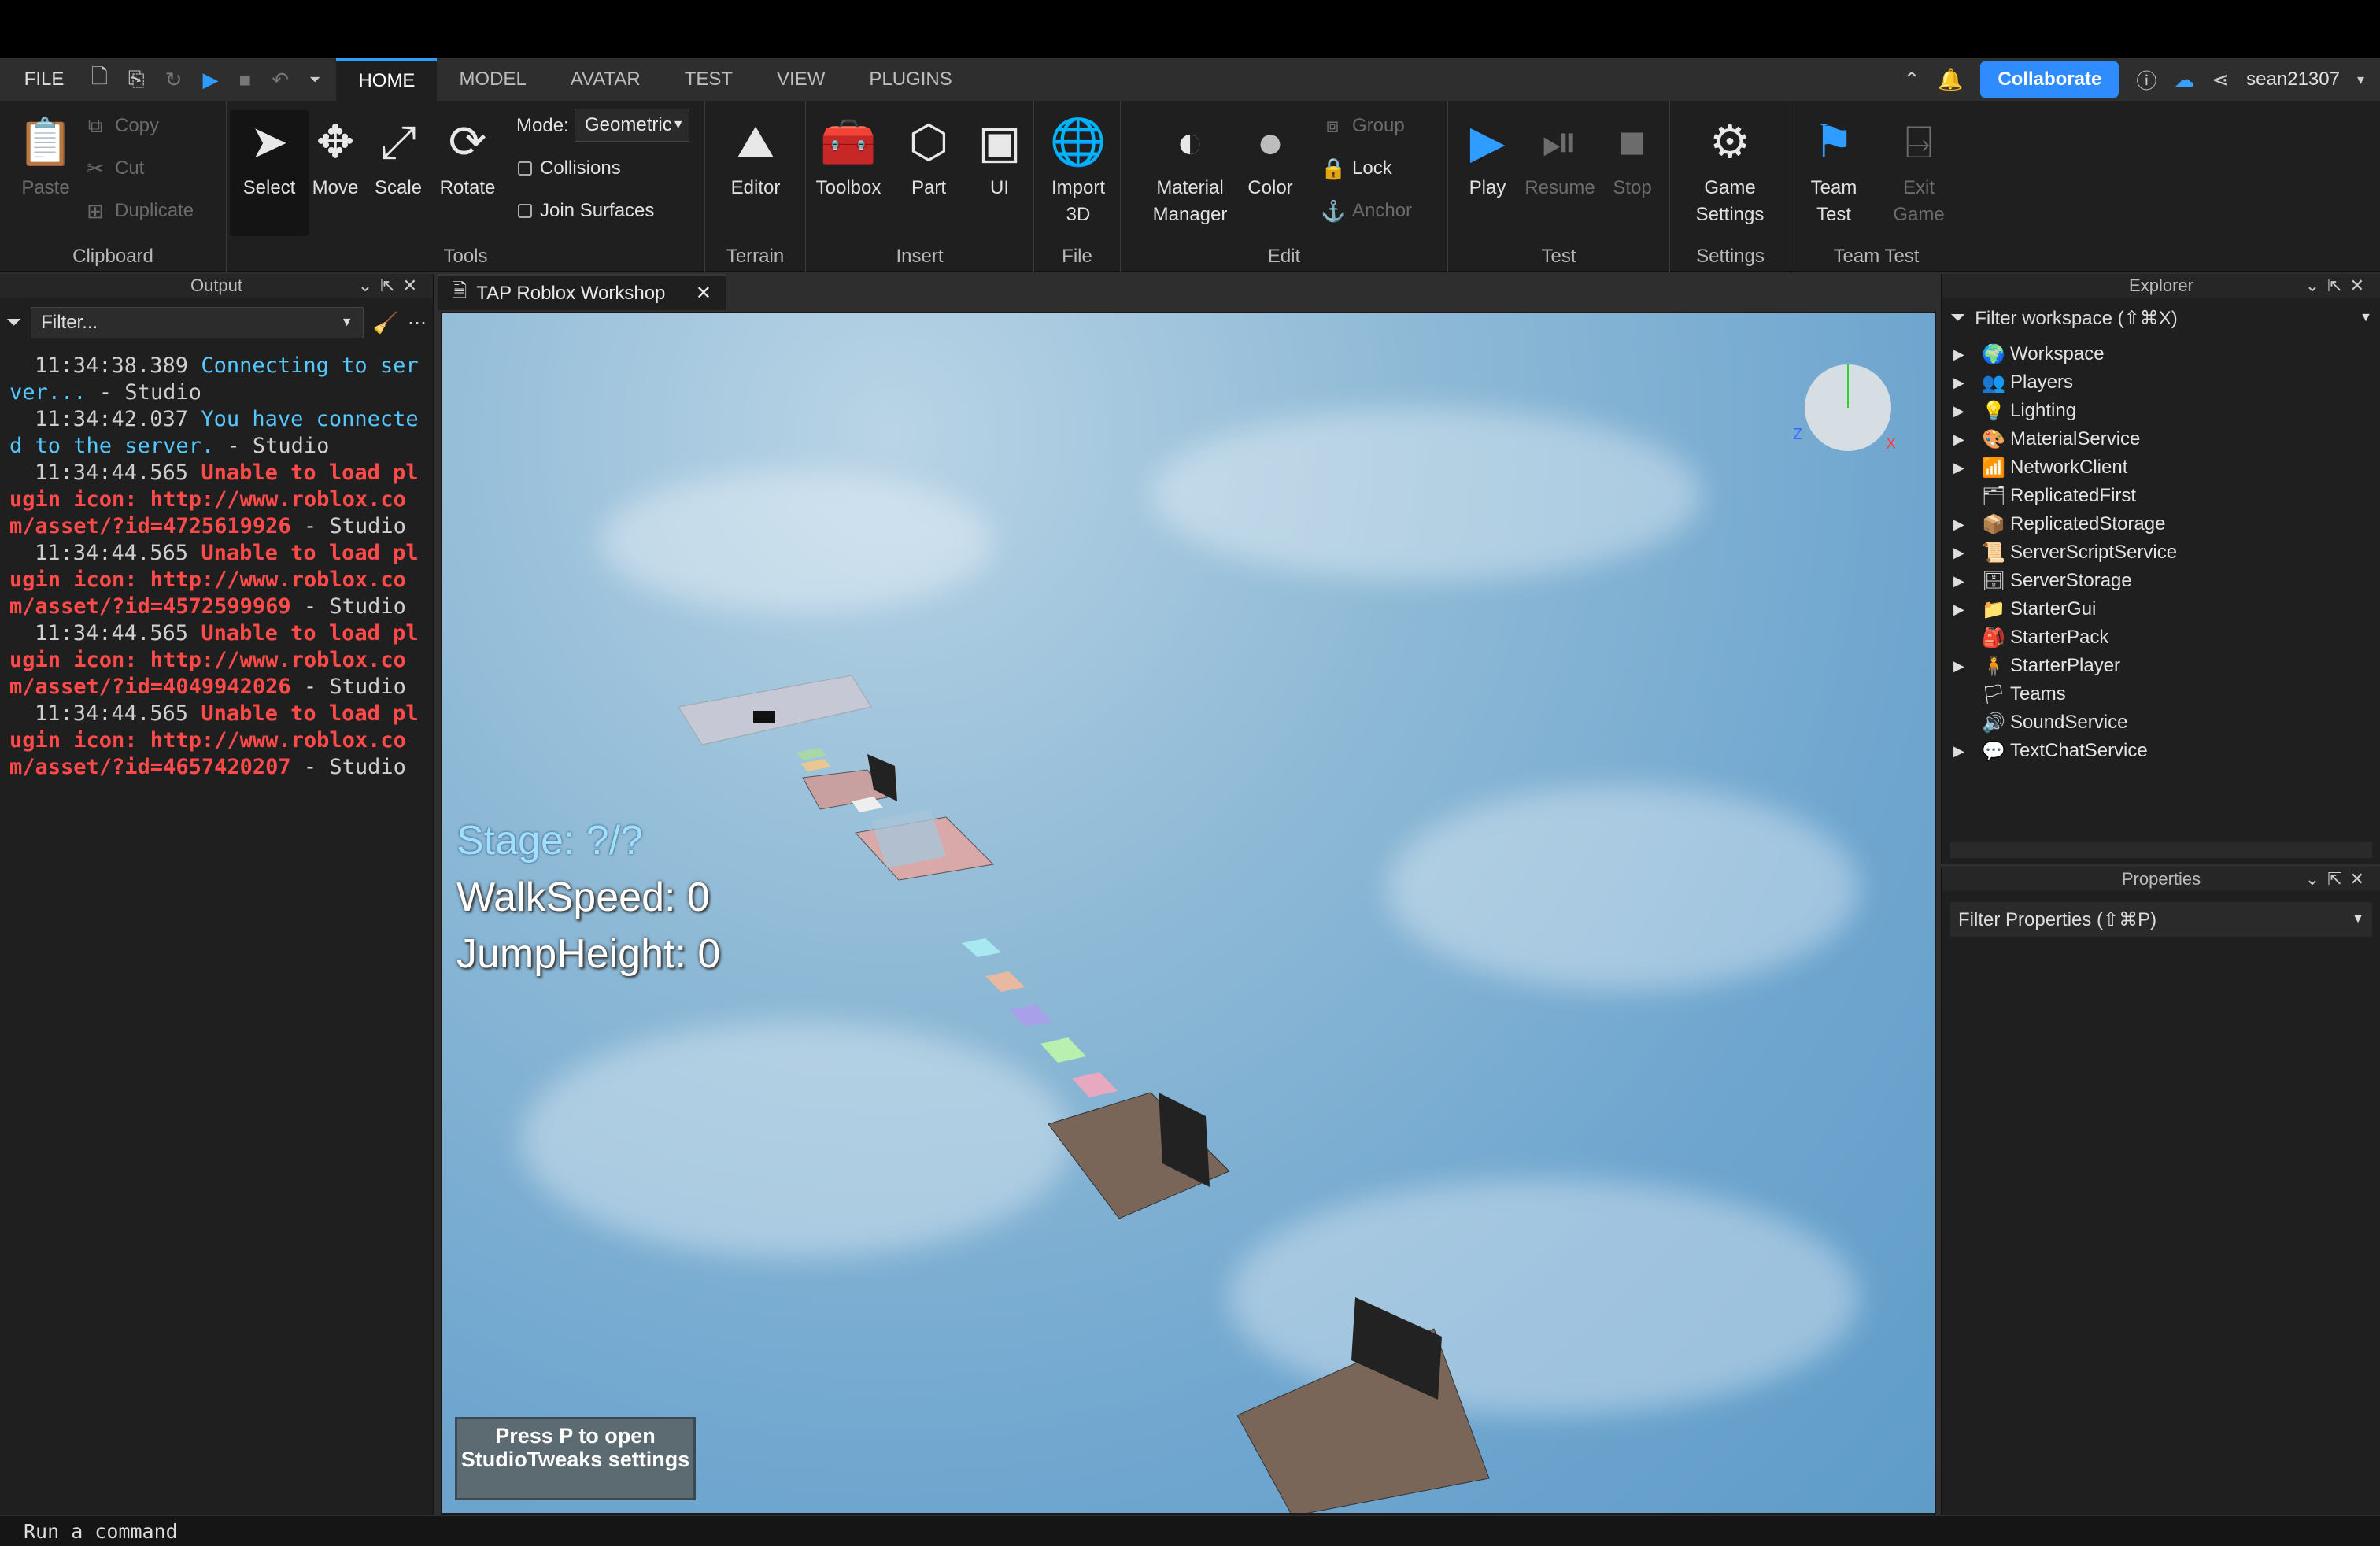 The image size is (2380, 1546). Describe the element at coordinates (569, 168) in the screenshot. I see `collisions-toggle: Collisions` at that location.